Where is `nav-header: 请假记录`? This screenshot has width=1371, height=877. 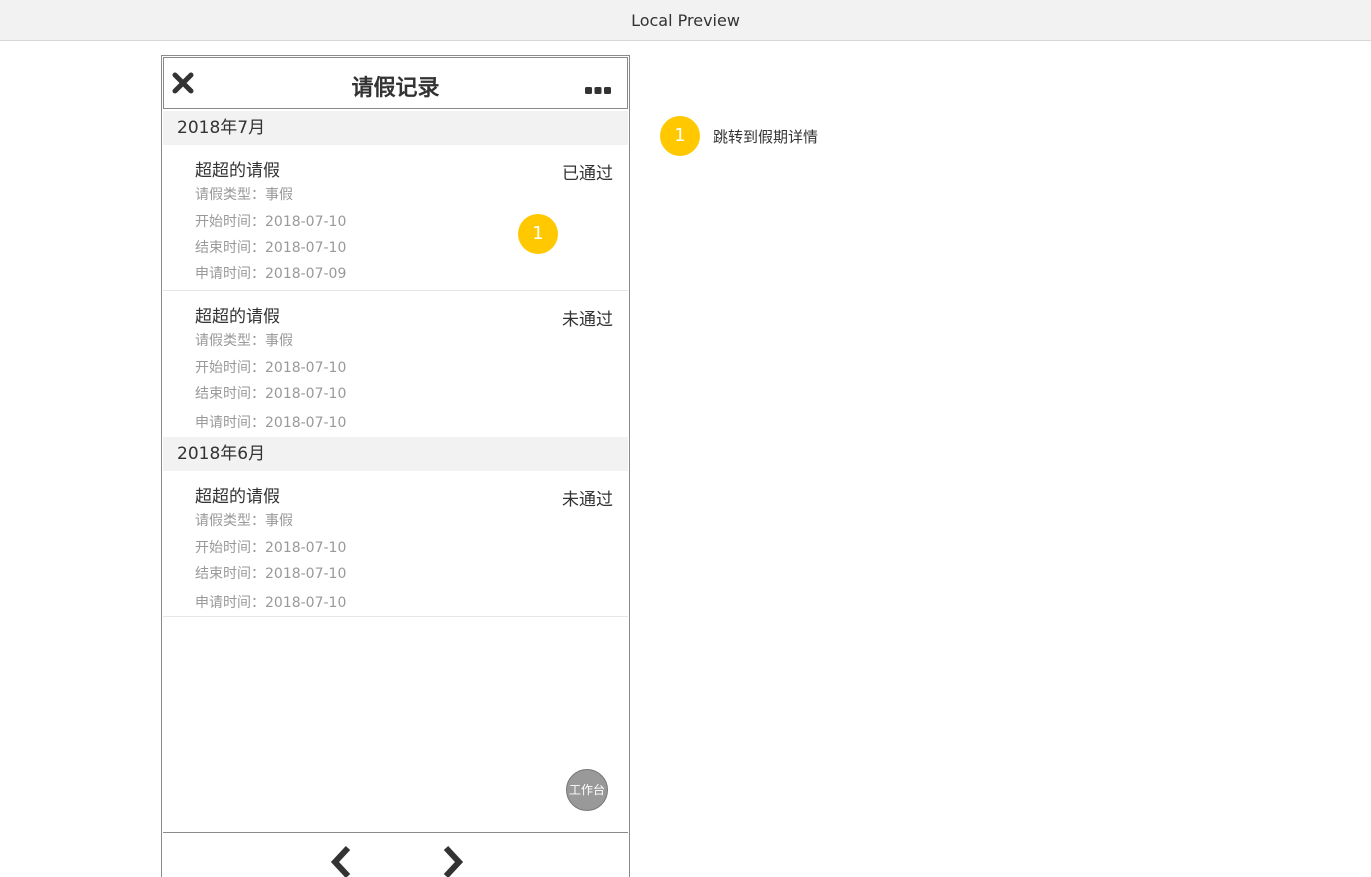 nav-header: 请假记录 is located at coordinates (395, 83).